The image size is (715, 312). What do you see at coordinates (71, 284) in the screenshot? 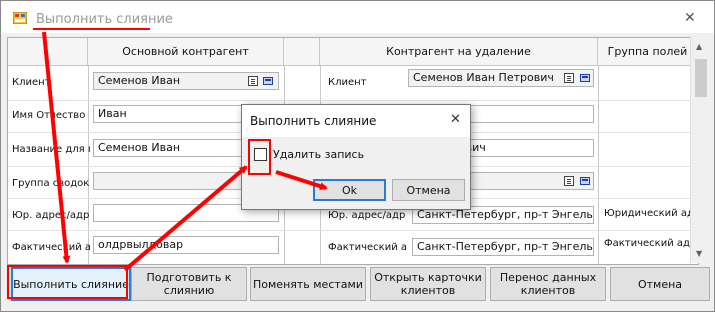
I see `merge-button: Выполнить слияние` at bounding box center [71, 284].